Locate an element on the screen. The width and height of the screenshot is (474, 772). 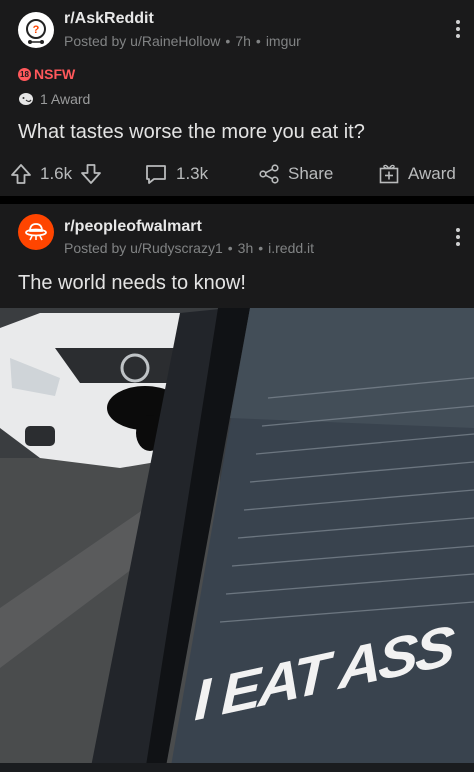
nsfw-tag: 18 NSFW is located at coordinates (46, 74).